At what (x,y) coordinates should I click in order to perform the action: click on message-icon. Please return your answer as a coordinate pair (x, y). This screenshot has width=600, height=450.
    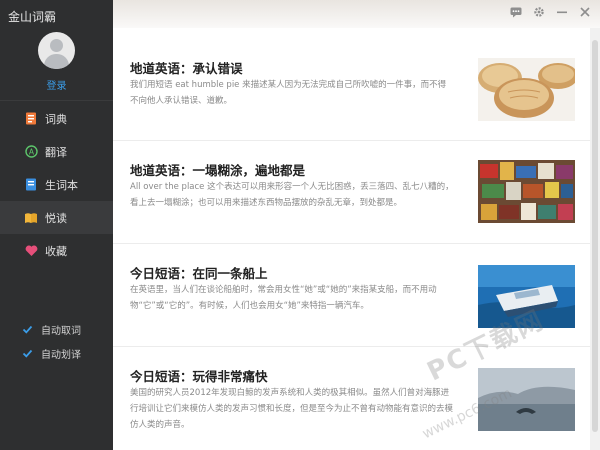
    Looking at the image, I should click on (516, 12).